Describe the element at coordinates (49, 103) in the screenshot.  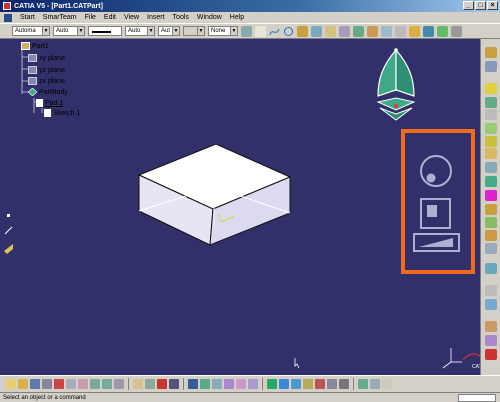
I see `tree-pad: Pad.1` at that location.